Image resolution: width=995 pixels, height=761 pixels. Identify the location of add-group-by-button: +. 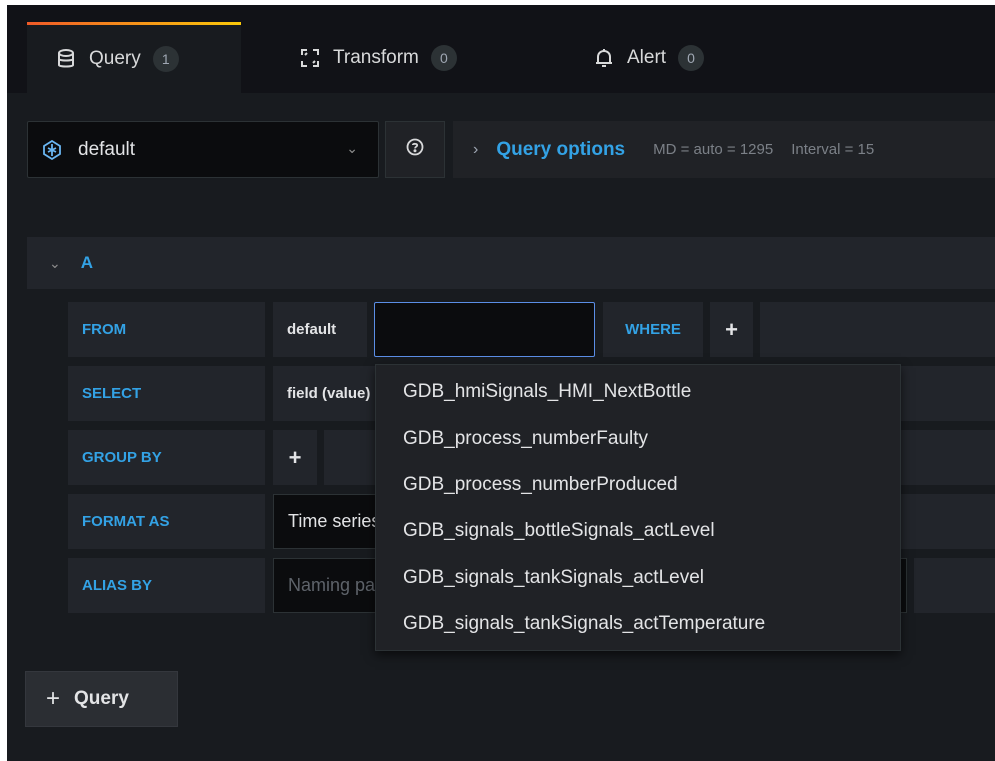
(295, 457).